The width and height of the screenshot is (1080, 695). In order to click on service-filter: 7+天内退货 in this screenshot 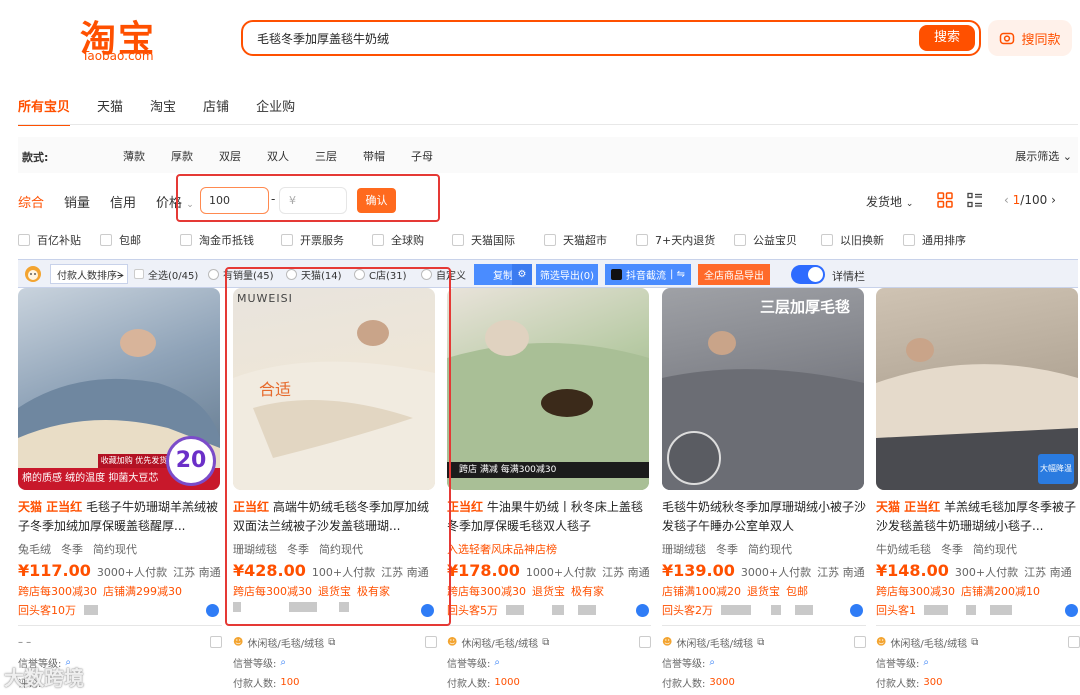, I will do `click(685, 240)`.